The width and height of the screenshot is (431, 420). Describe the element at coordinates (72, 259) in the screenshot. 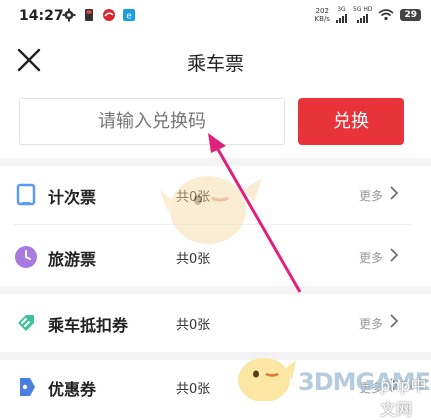

I see `ticket-title: 旅游票` at that location.